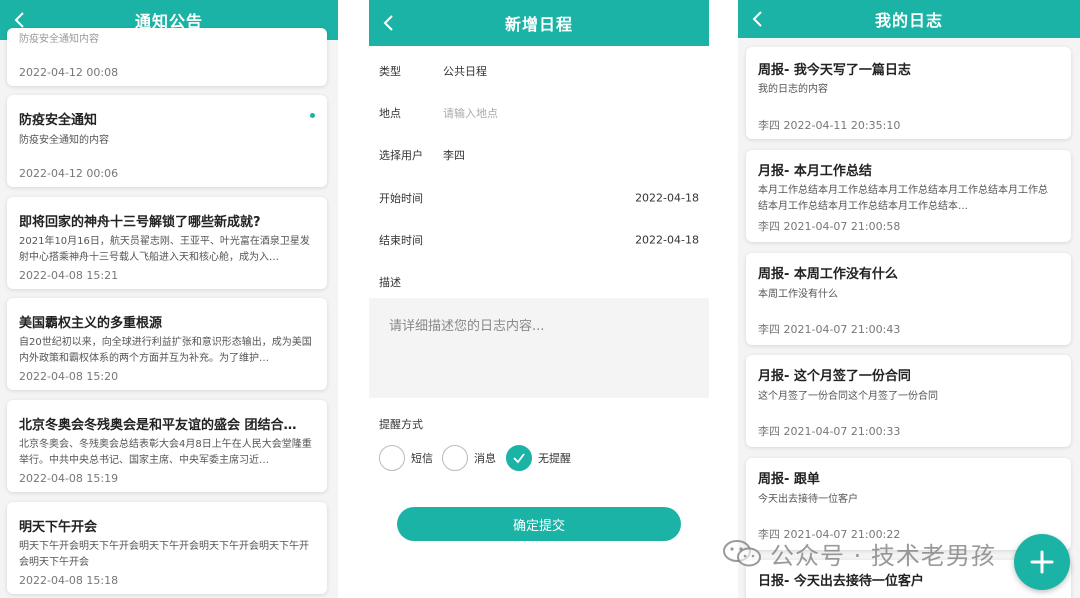 The image size is (1080, 598). Describe the element at coordinates (64, 140) in the screenshot. I see `notice-body: 防疫安全通知的内容` at that location.